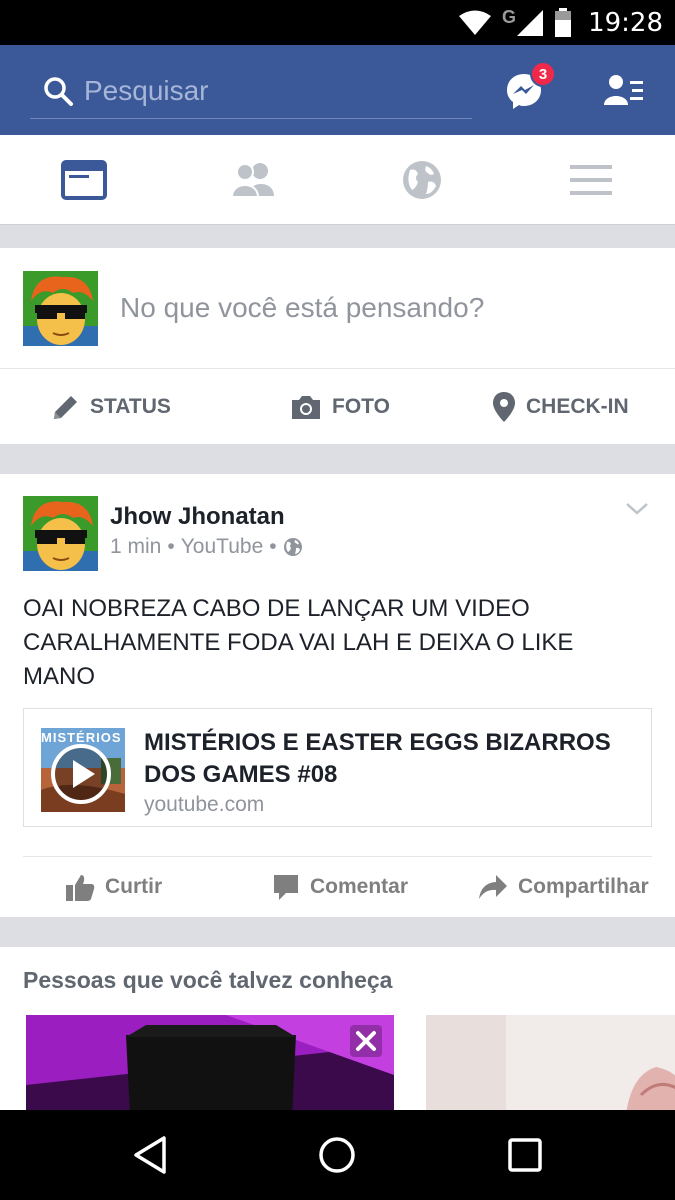  Describe the element at coordinates (504, 406) in the screenshot. I see `location-pin-icon` at that location.